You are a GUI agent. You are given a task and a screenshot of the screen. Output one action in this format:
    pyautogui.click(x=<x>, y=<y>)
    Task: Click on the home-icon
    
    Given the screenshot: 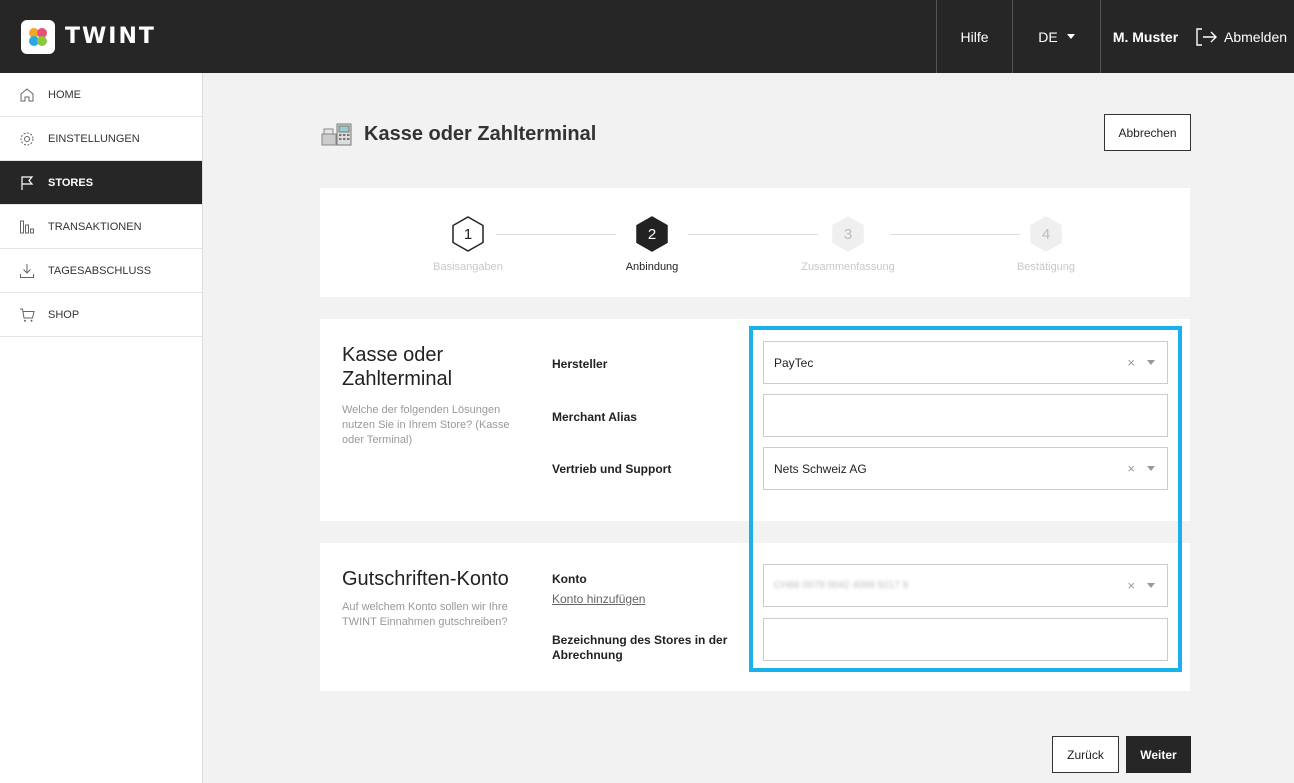 What is the action you would take?
    pyautogui.click(x=27, y=95)
    